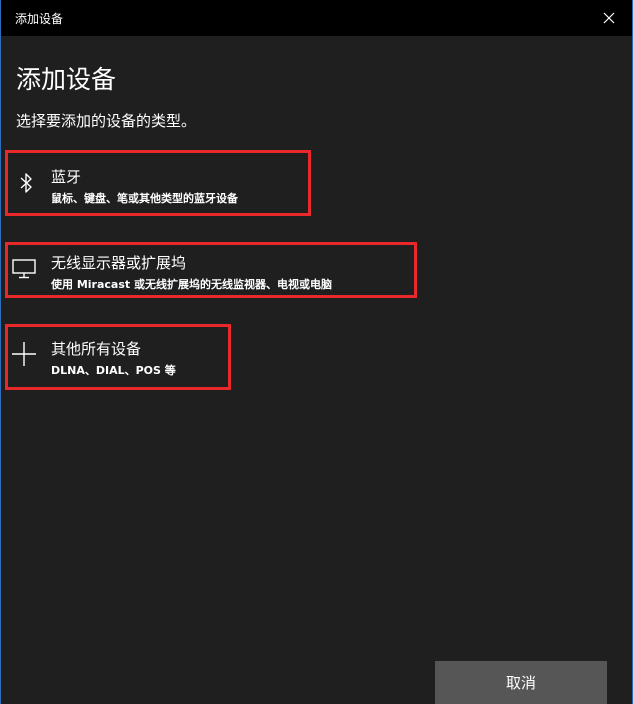 Image resolution: width=633 pixels, height=704 pixels. I want to click on window-title: 添加设备, so click(39, 19).